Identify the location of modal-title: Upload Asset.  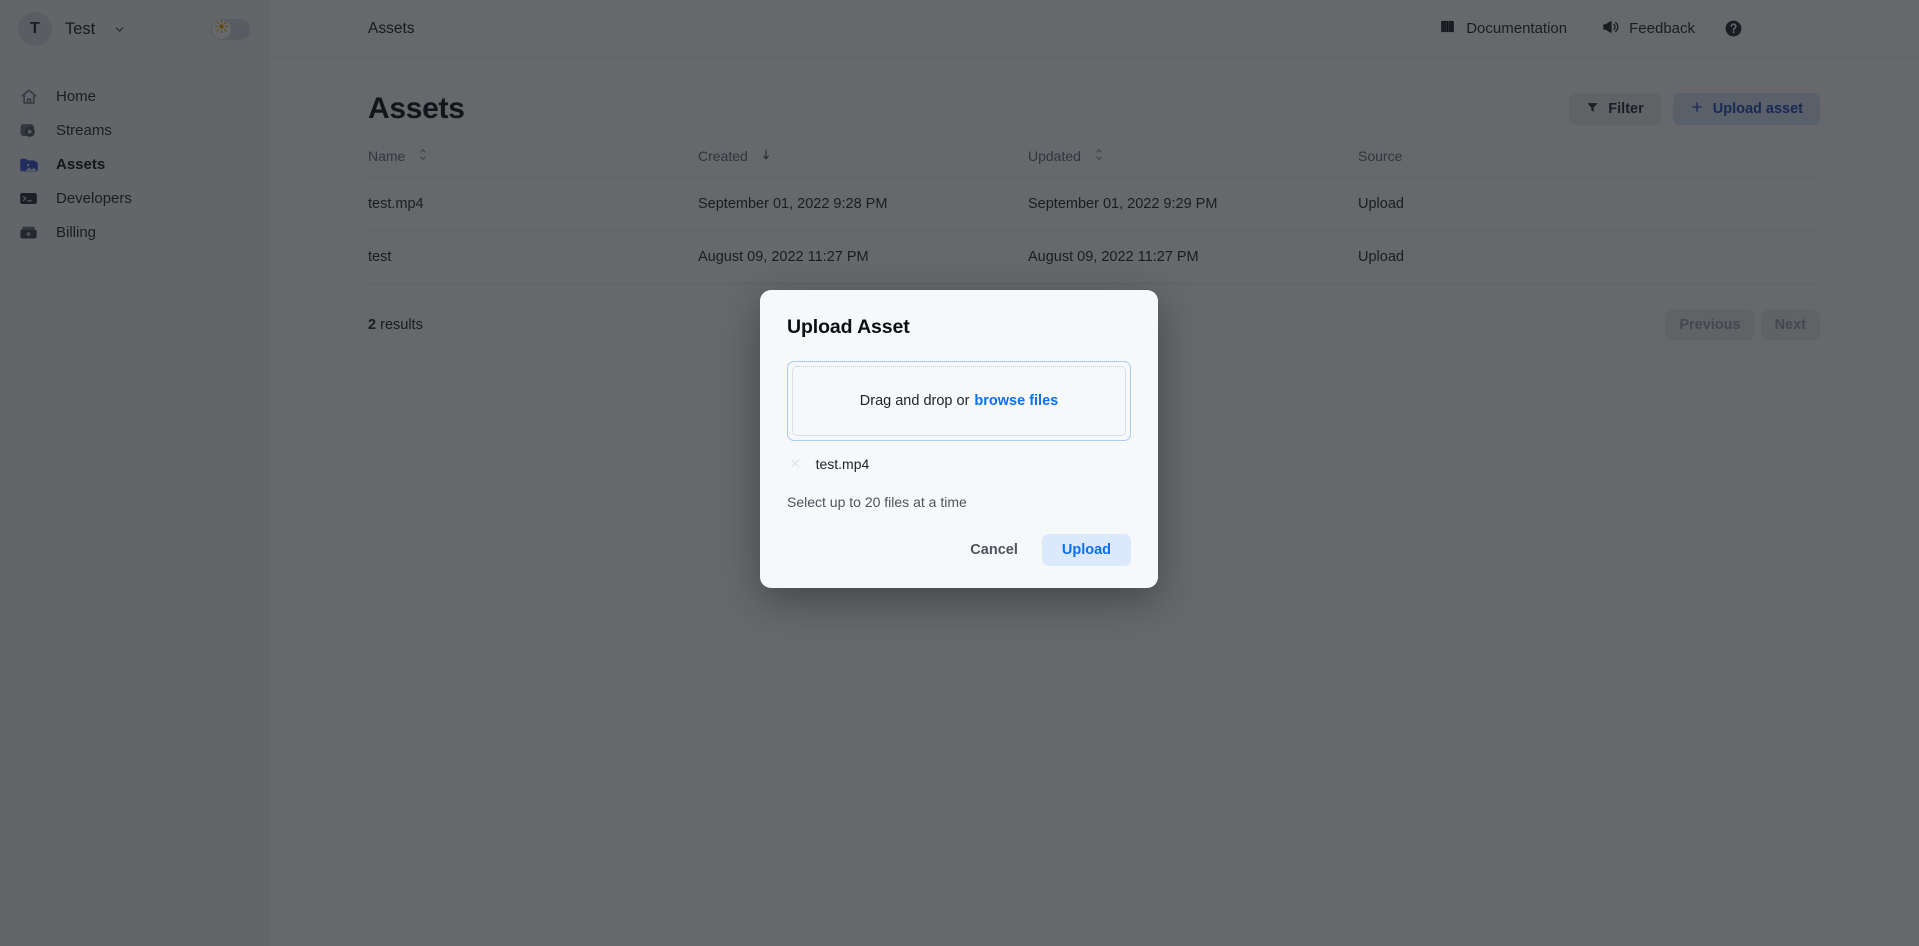
(848, 327).